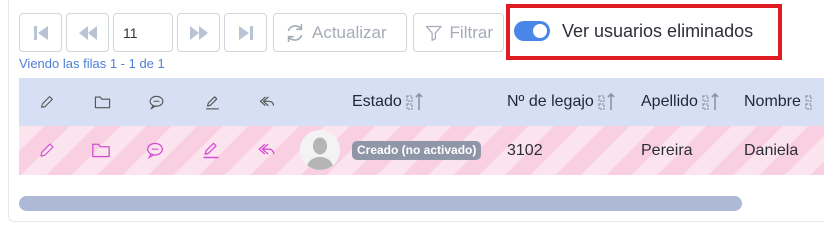 The height and width of the screenshot is (240, 824). I want to click on refresh-button: Actualizar, so click(340, 32).